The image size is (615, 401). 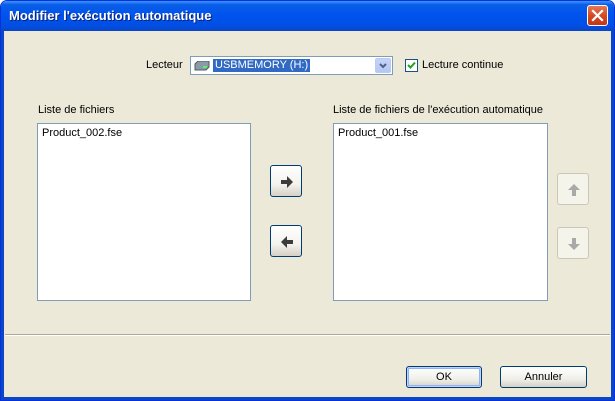 What do you see at coordinates (202, 66) in the screenshot?
I see `drive-icon` at bounding box center [202, 66].